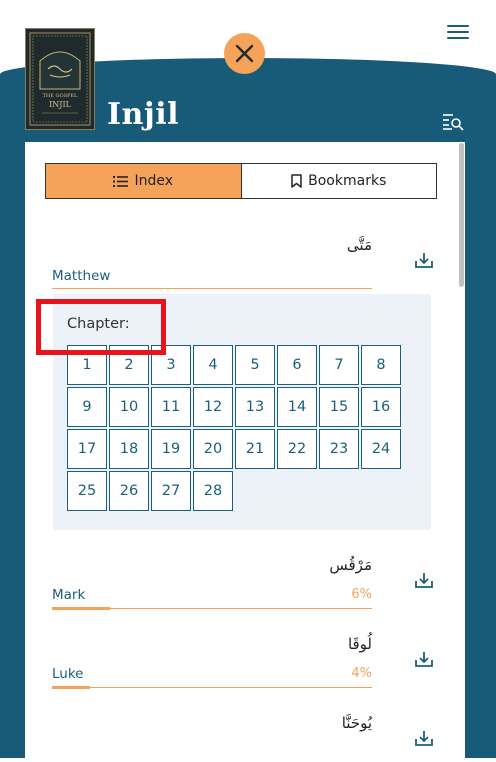 The height and width of the screenshot is (762, 496). What do you see at coordinates (171, 365) in the screenshot?
I see `chapter-button: 3` at bounding box center [171, 365].